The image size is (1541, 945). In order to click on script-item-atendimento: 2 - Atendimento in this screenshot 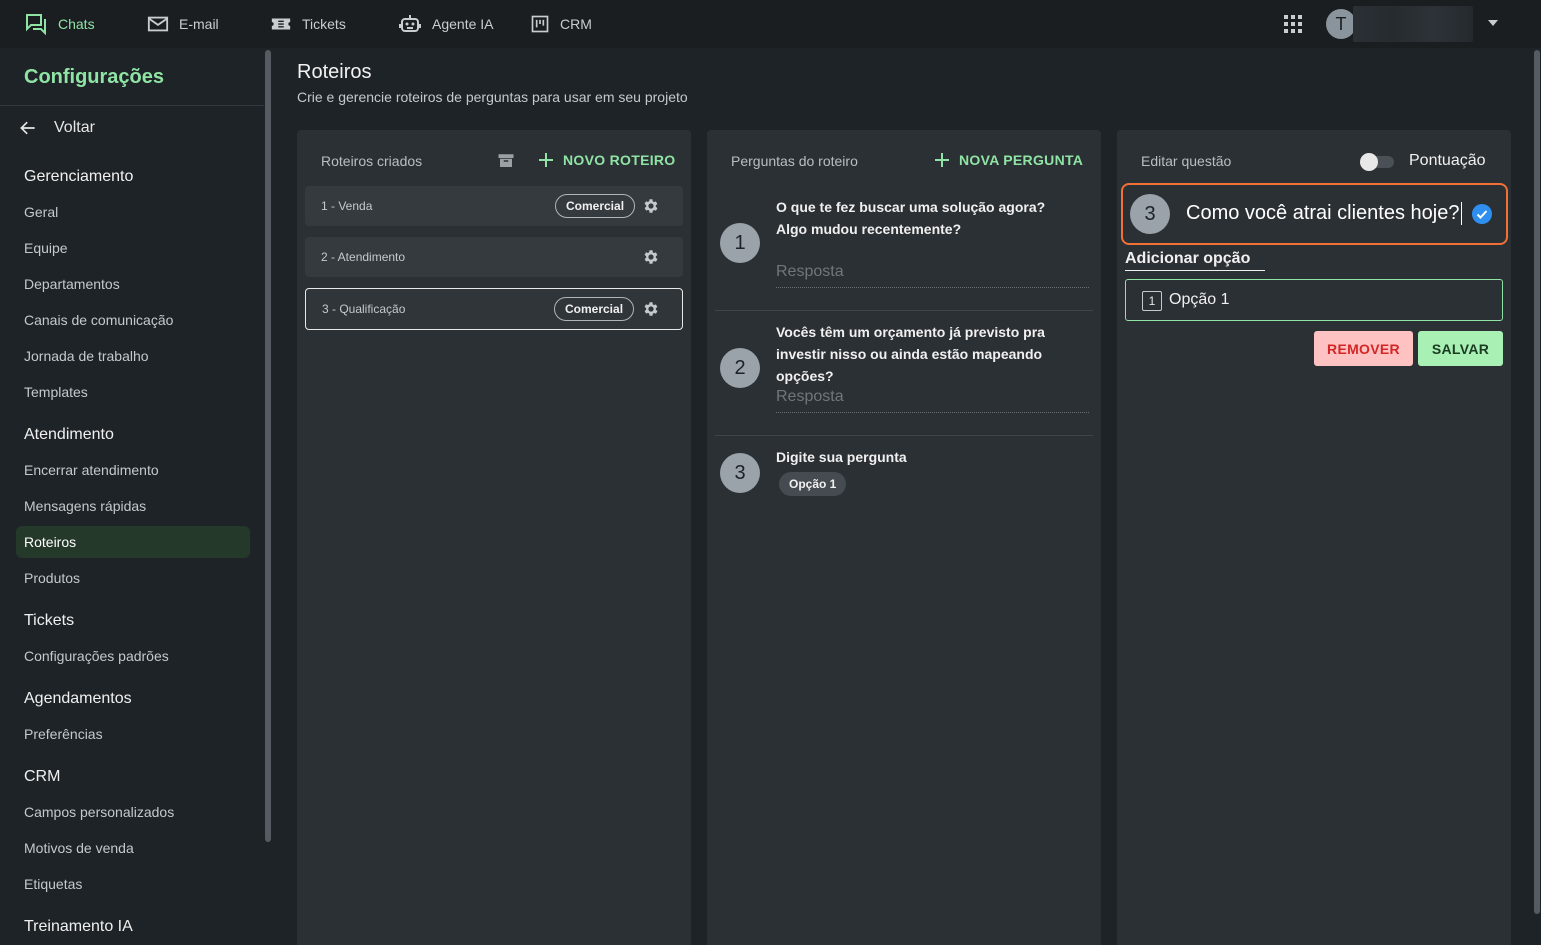, I will do `click(494, 257)`.